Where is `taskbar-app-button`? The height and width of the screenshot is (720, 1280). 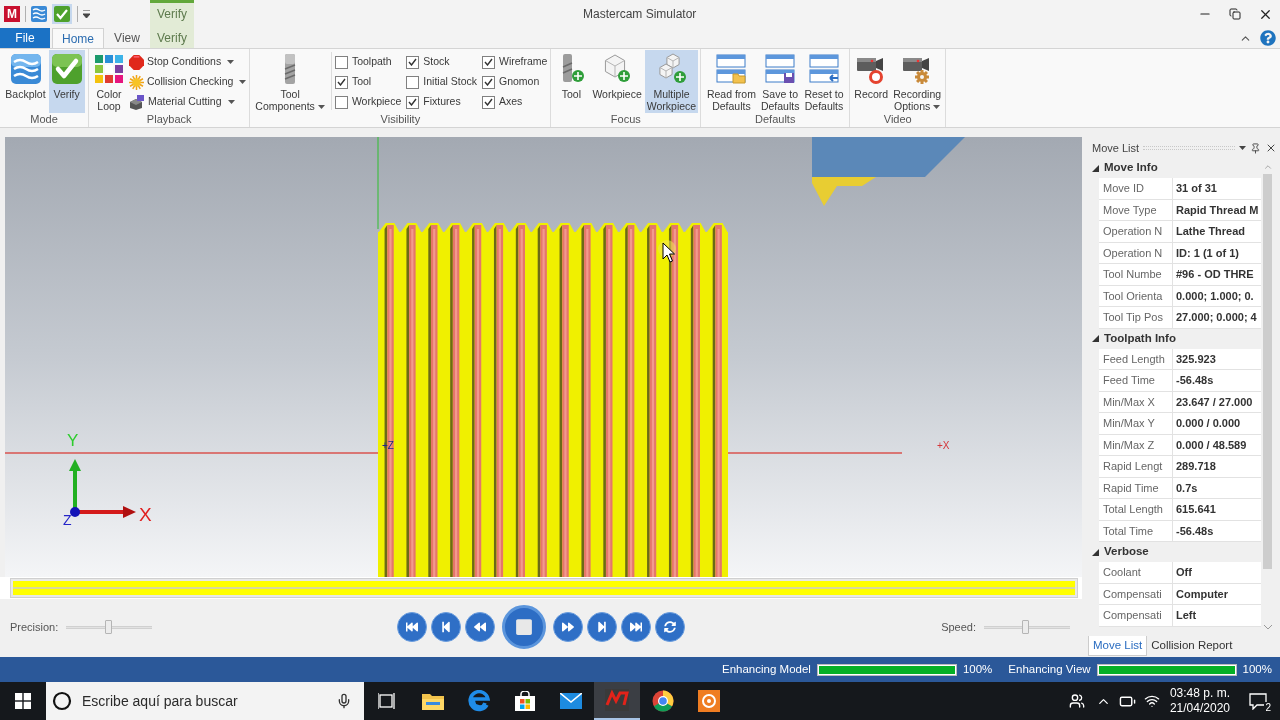
taskbar-app-button is located at coordinates (617, 701).